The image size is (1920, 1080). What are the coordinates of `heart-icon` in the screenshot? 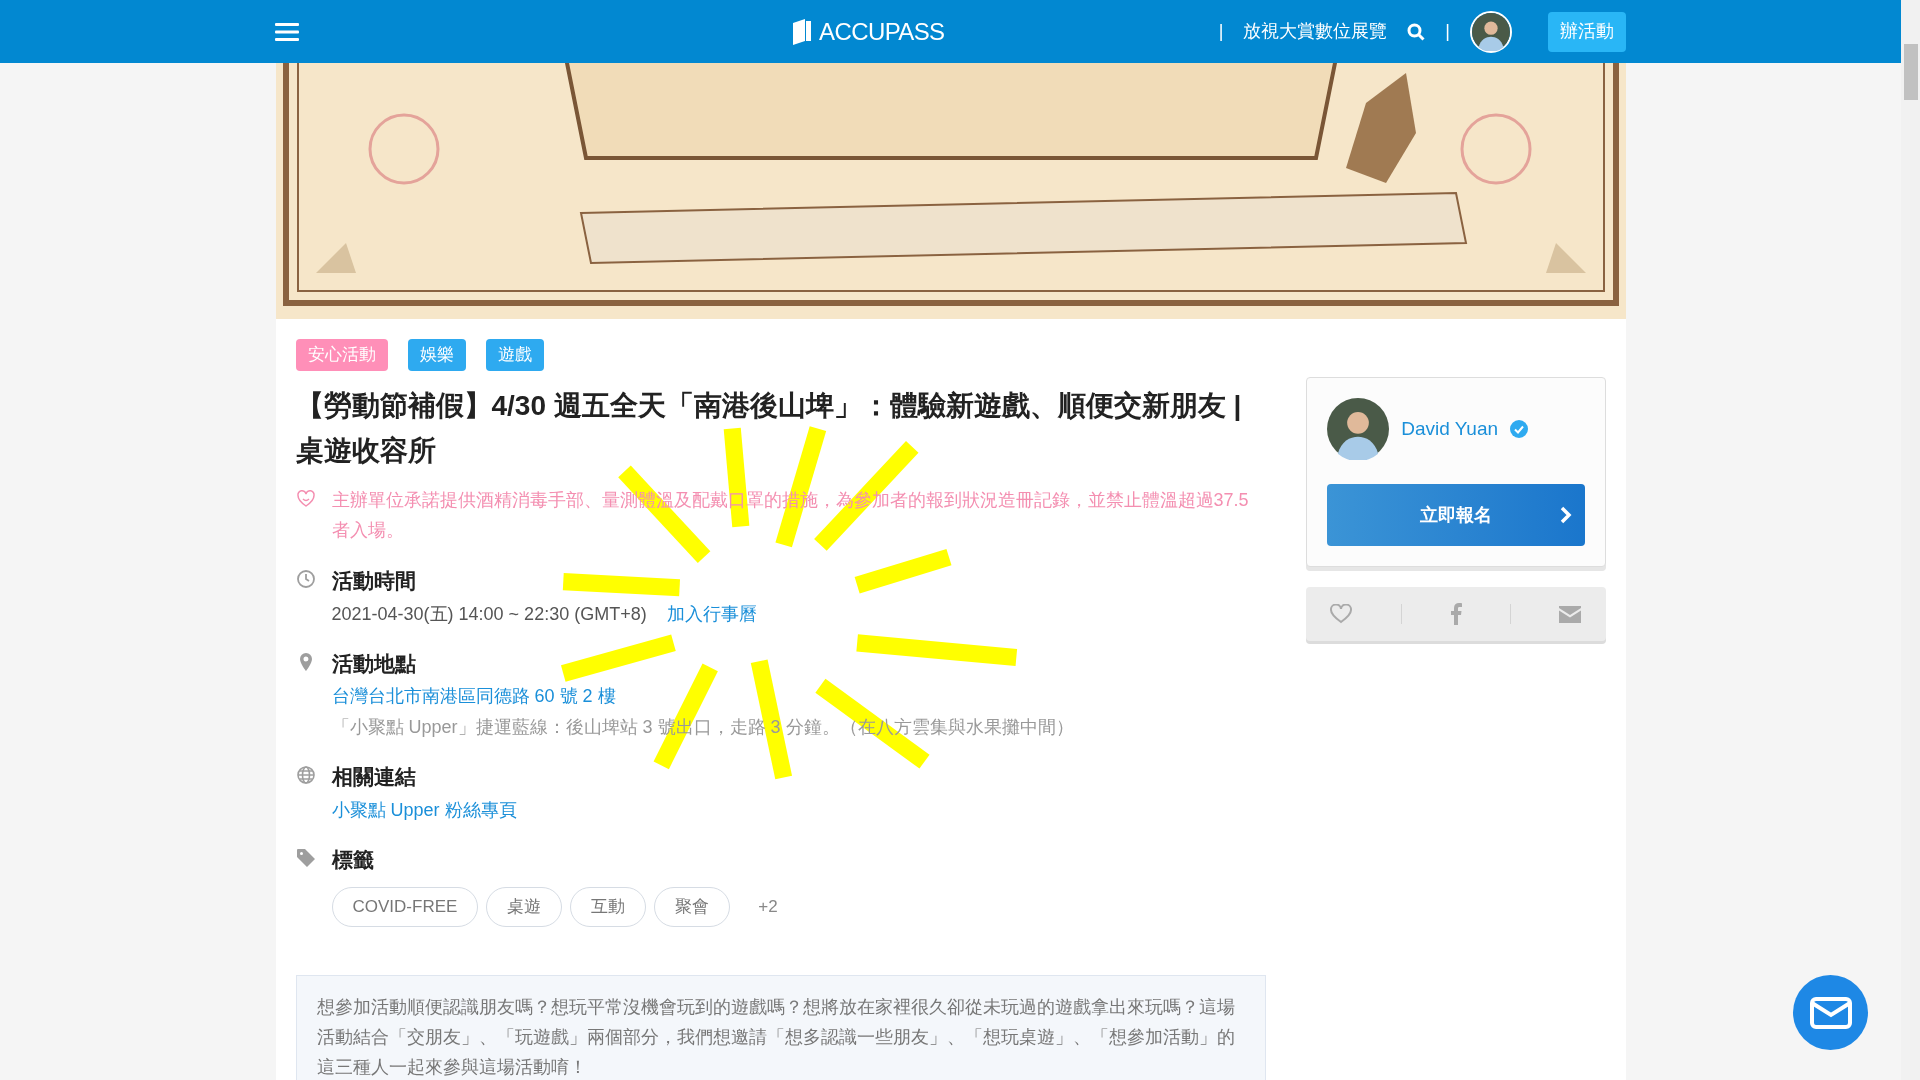 It's located at (1341, 614).